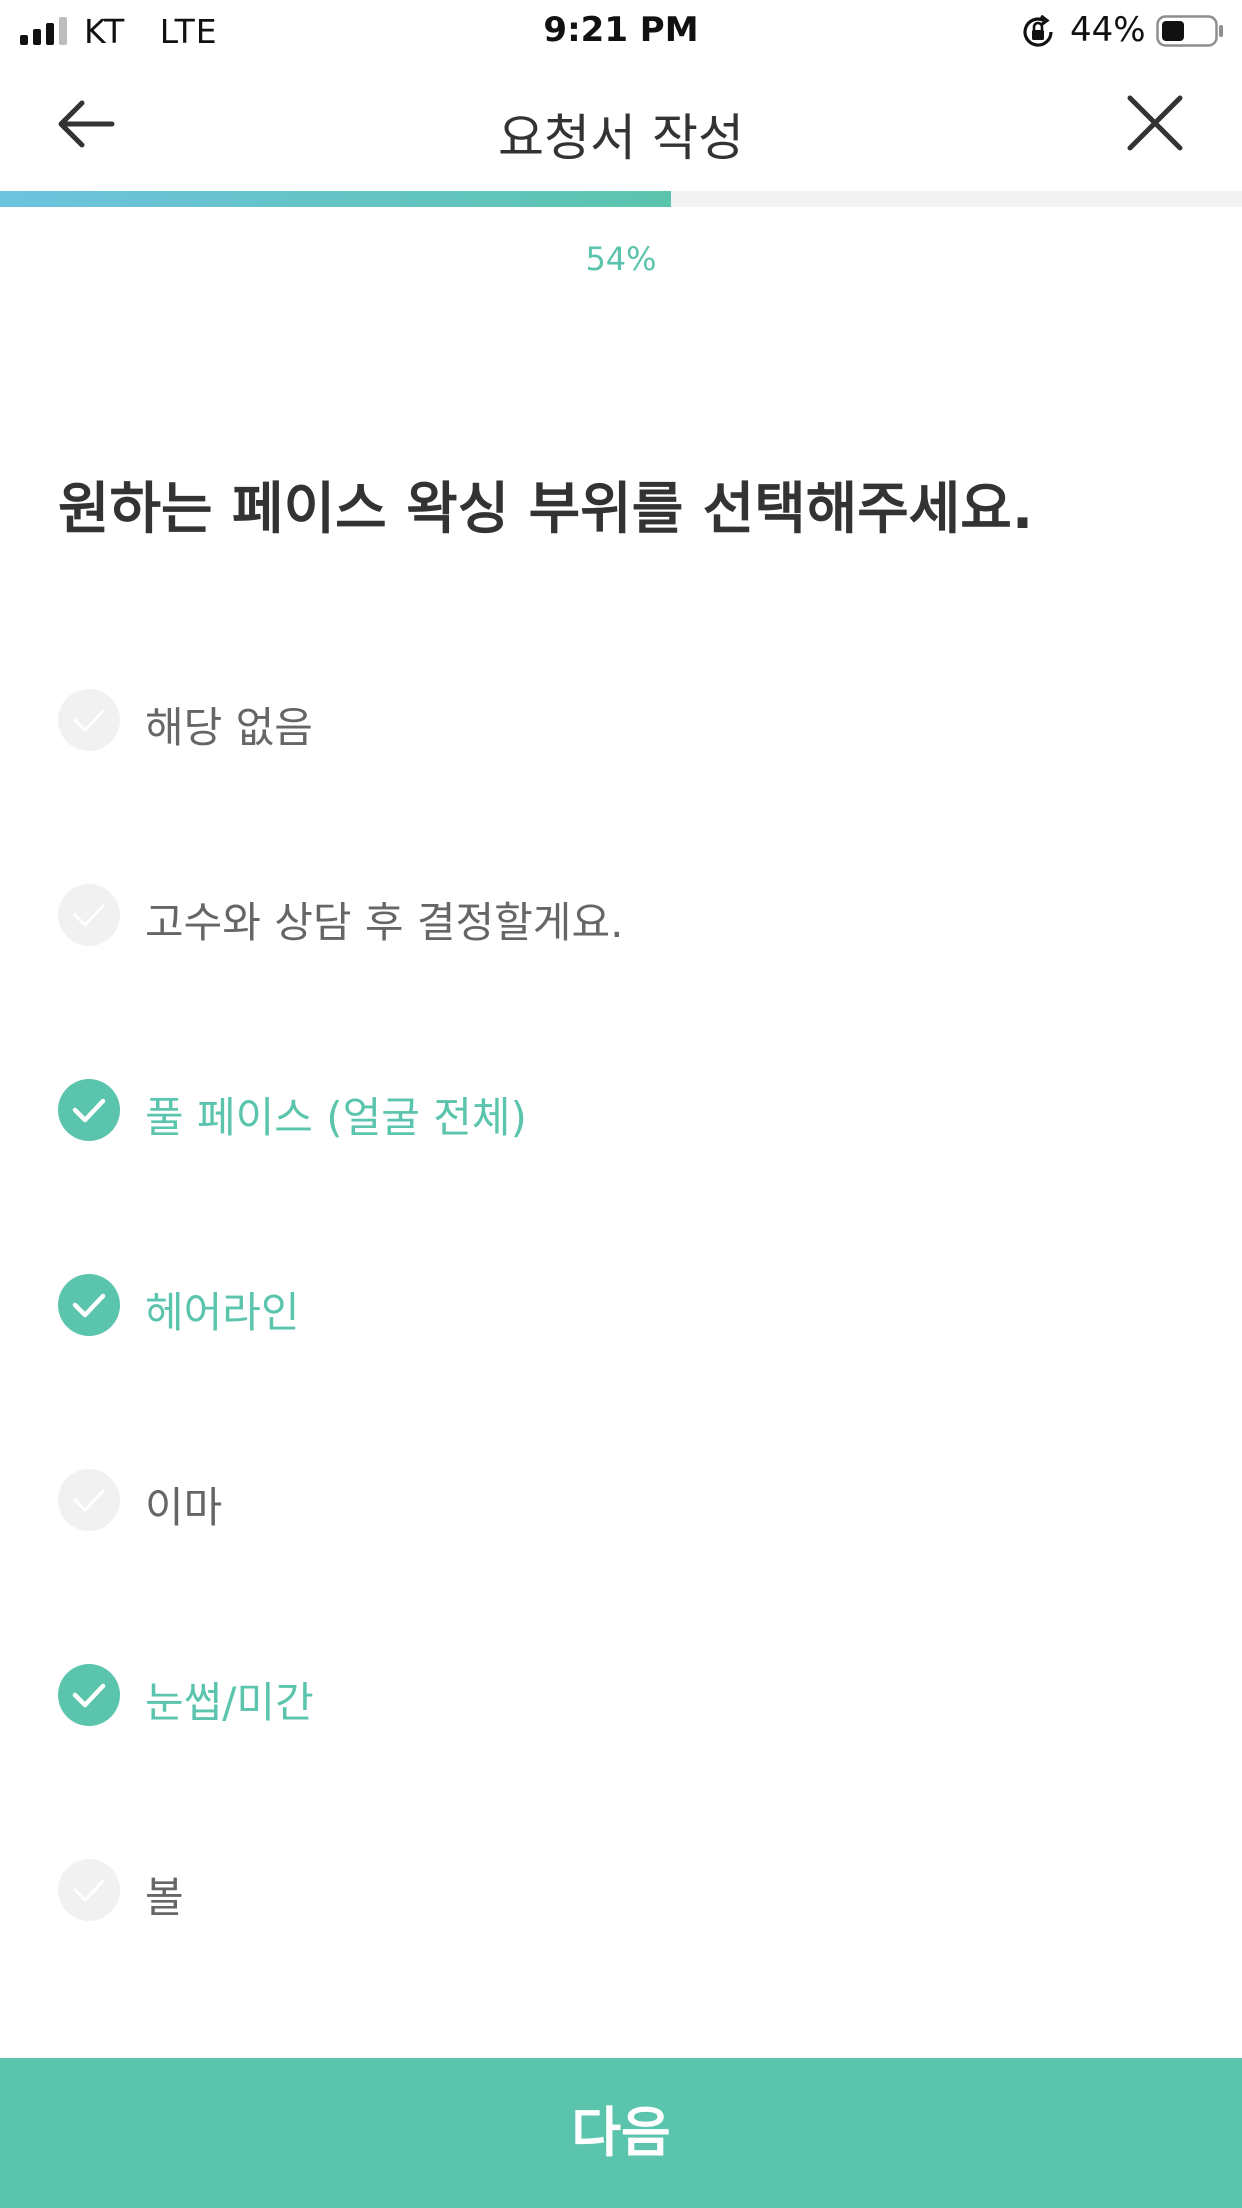  I want to click on option-label: 헤어라인, so click(222, 1312).